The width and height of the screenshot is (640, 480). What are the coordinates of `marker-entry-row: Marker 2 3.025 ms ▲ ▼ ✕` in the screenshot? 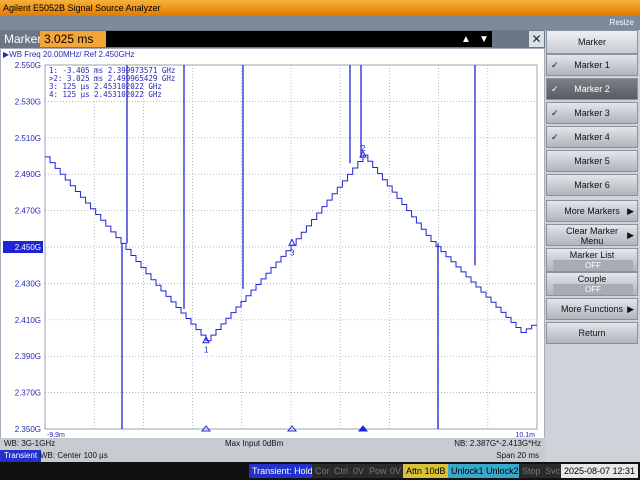 It's located at (272, 39).